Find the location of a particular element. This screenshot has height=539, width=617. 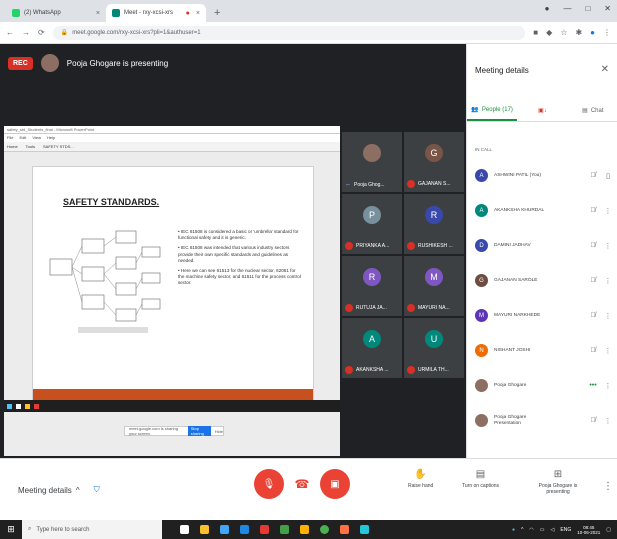

list-item: Pooja Ghogare ••• ⋮ is located at coordinates (542, 385).